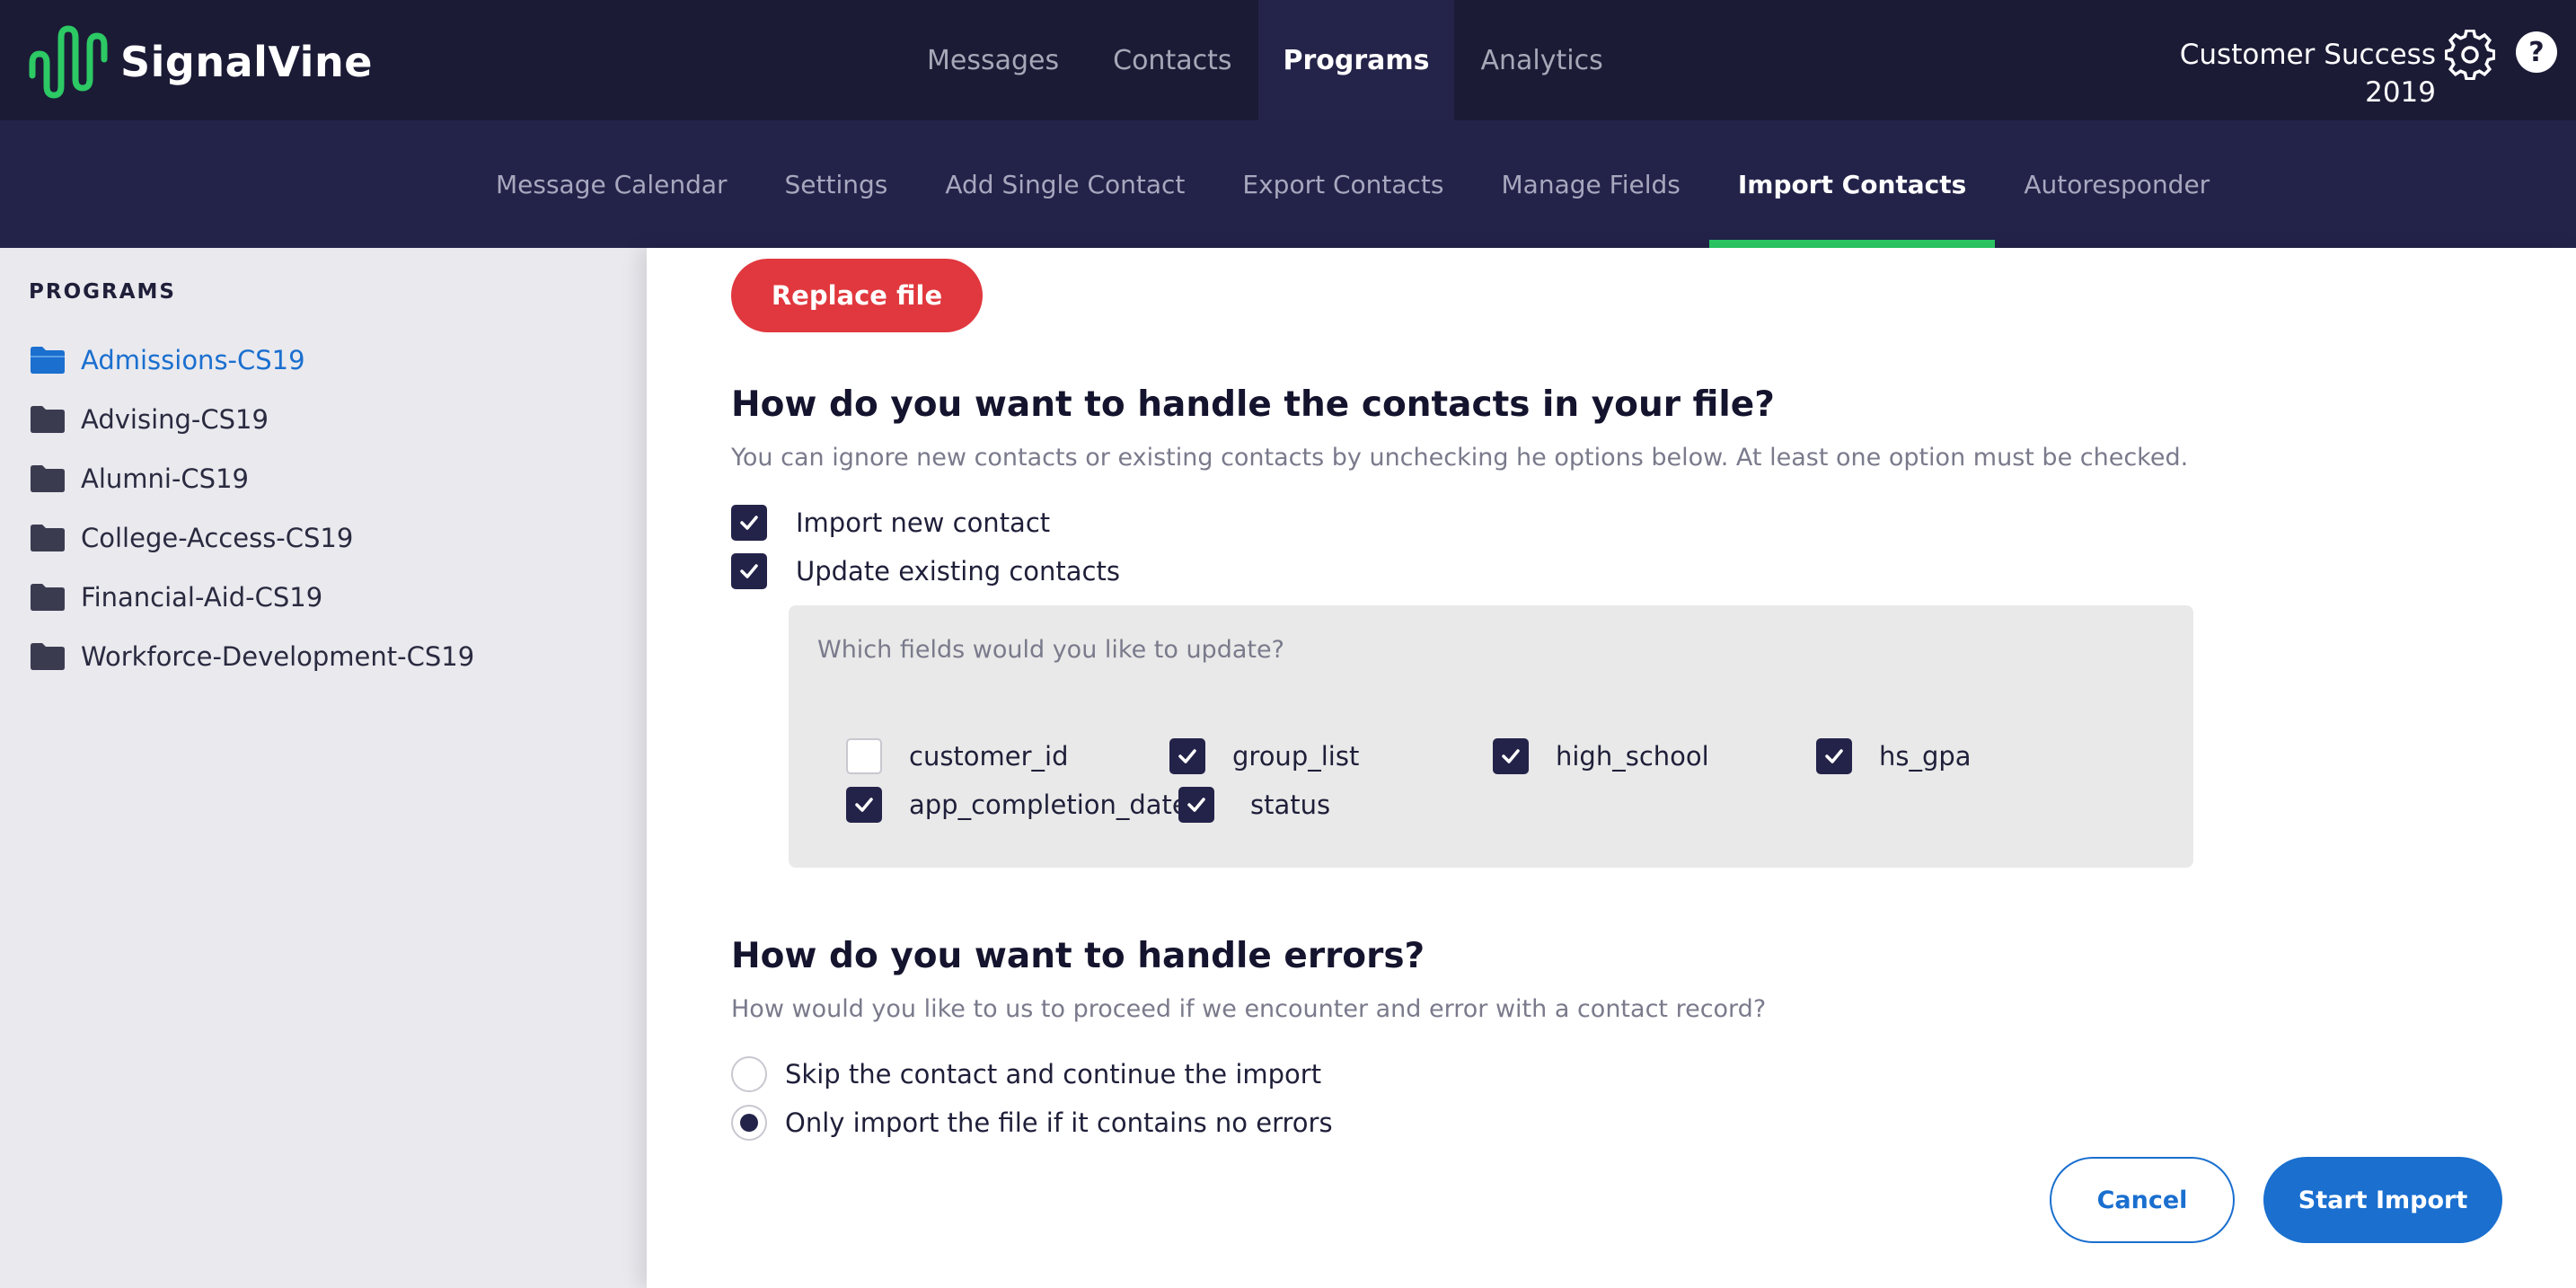  I want to click on field-checkbox-app-completion-date, so click(864, 805).